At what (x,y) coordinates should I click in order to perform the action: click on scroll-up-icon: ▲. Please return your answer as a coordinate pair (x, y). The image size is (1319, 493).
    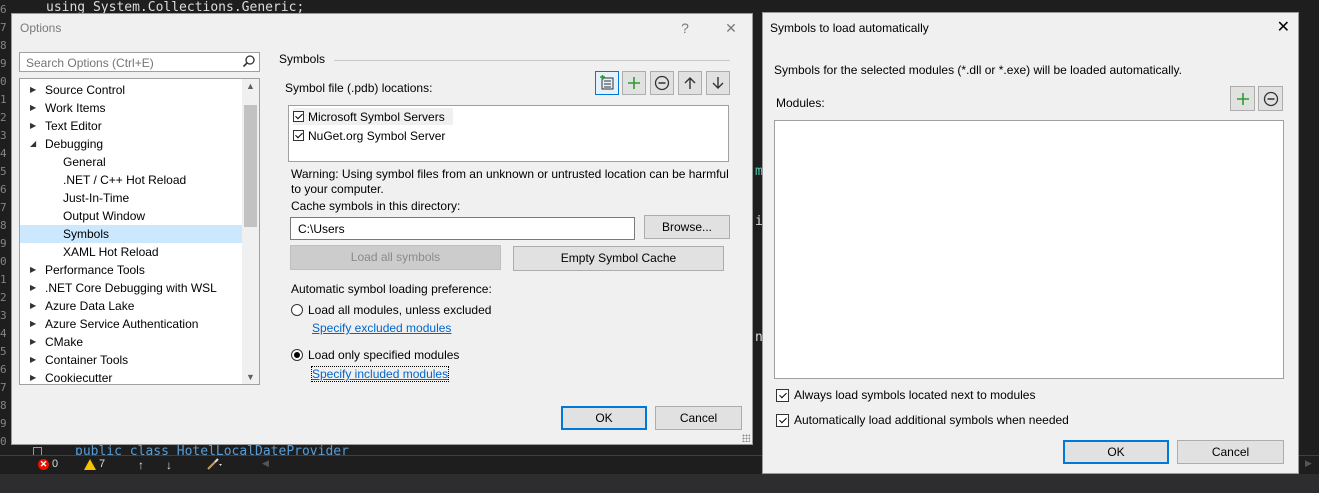
    Looking at the image, I should click on (250, 86).